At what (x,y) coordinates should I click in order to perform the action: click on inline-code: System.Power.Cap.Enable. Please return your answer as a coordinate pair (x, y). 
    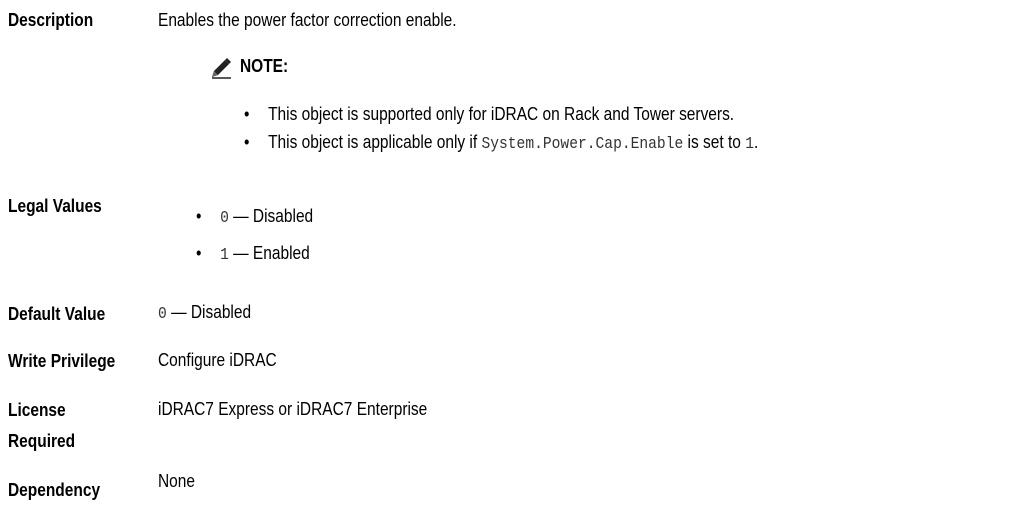
    Looking at the image, I should click on (582, 144).